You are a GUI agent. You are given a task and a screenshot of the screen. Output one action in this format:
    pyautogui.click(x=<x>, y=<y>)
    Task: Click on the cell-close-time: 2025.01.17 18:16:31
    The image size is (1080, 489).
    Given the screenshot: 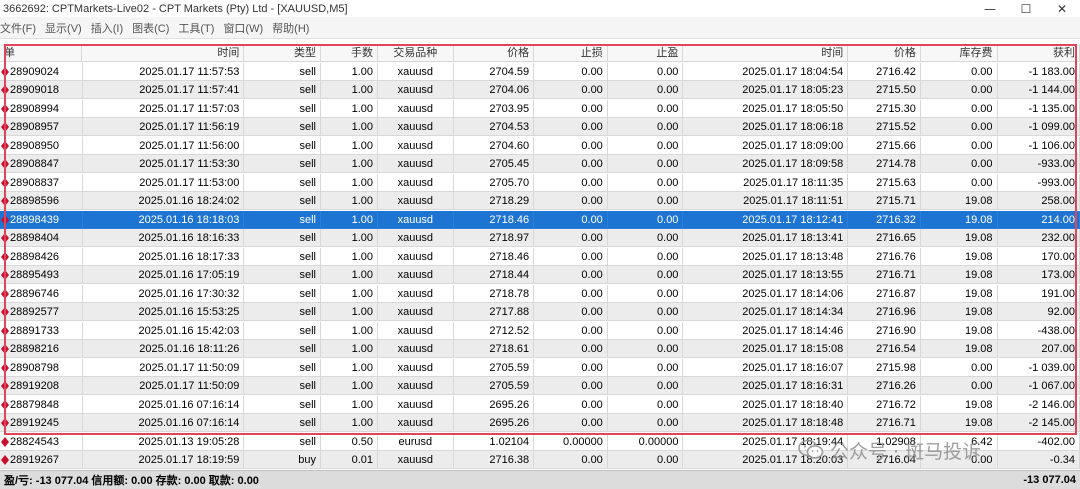 What is the action you would take?
    pyautogui.click(x=766, y=386)
    